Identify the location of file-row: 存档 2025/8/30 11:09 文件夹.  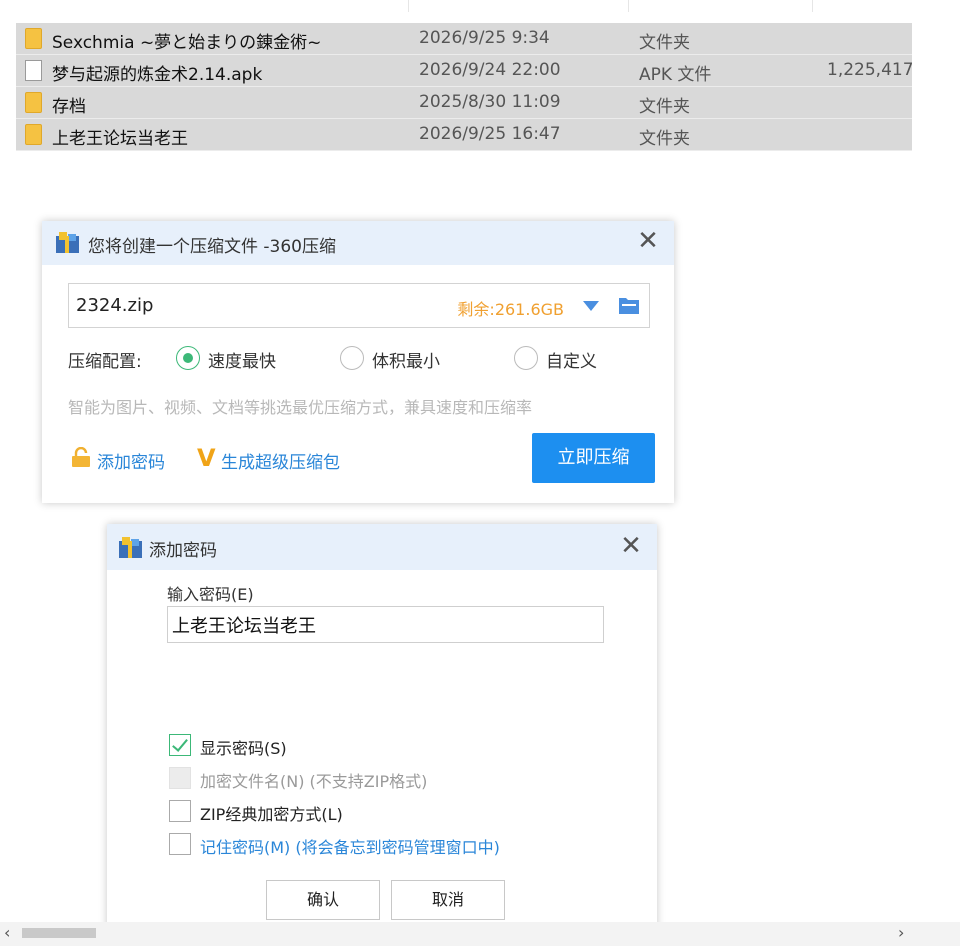
(464, 103).